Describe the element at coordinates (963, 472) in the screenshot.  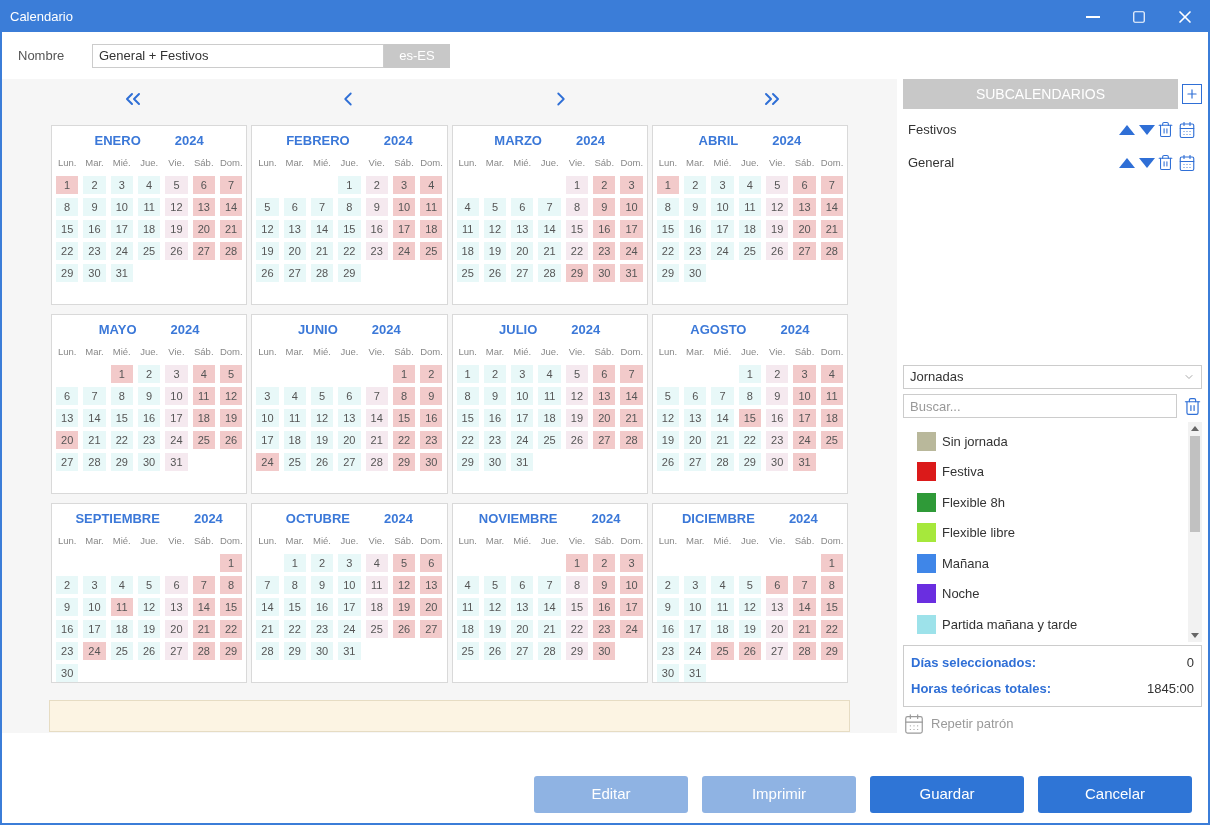
I see `jornada-name: Festiva` at that location.